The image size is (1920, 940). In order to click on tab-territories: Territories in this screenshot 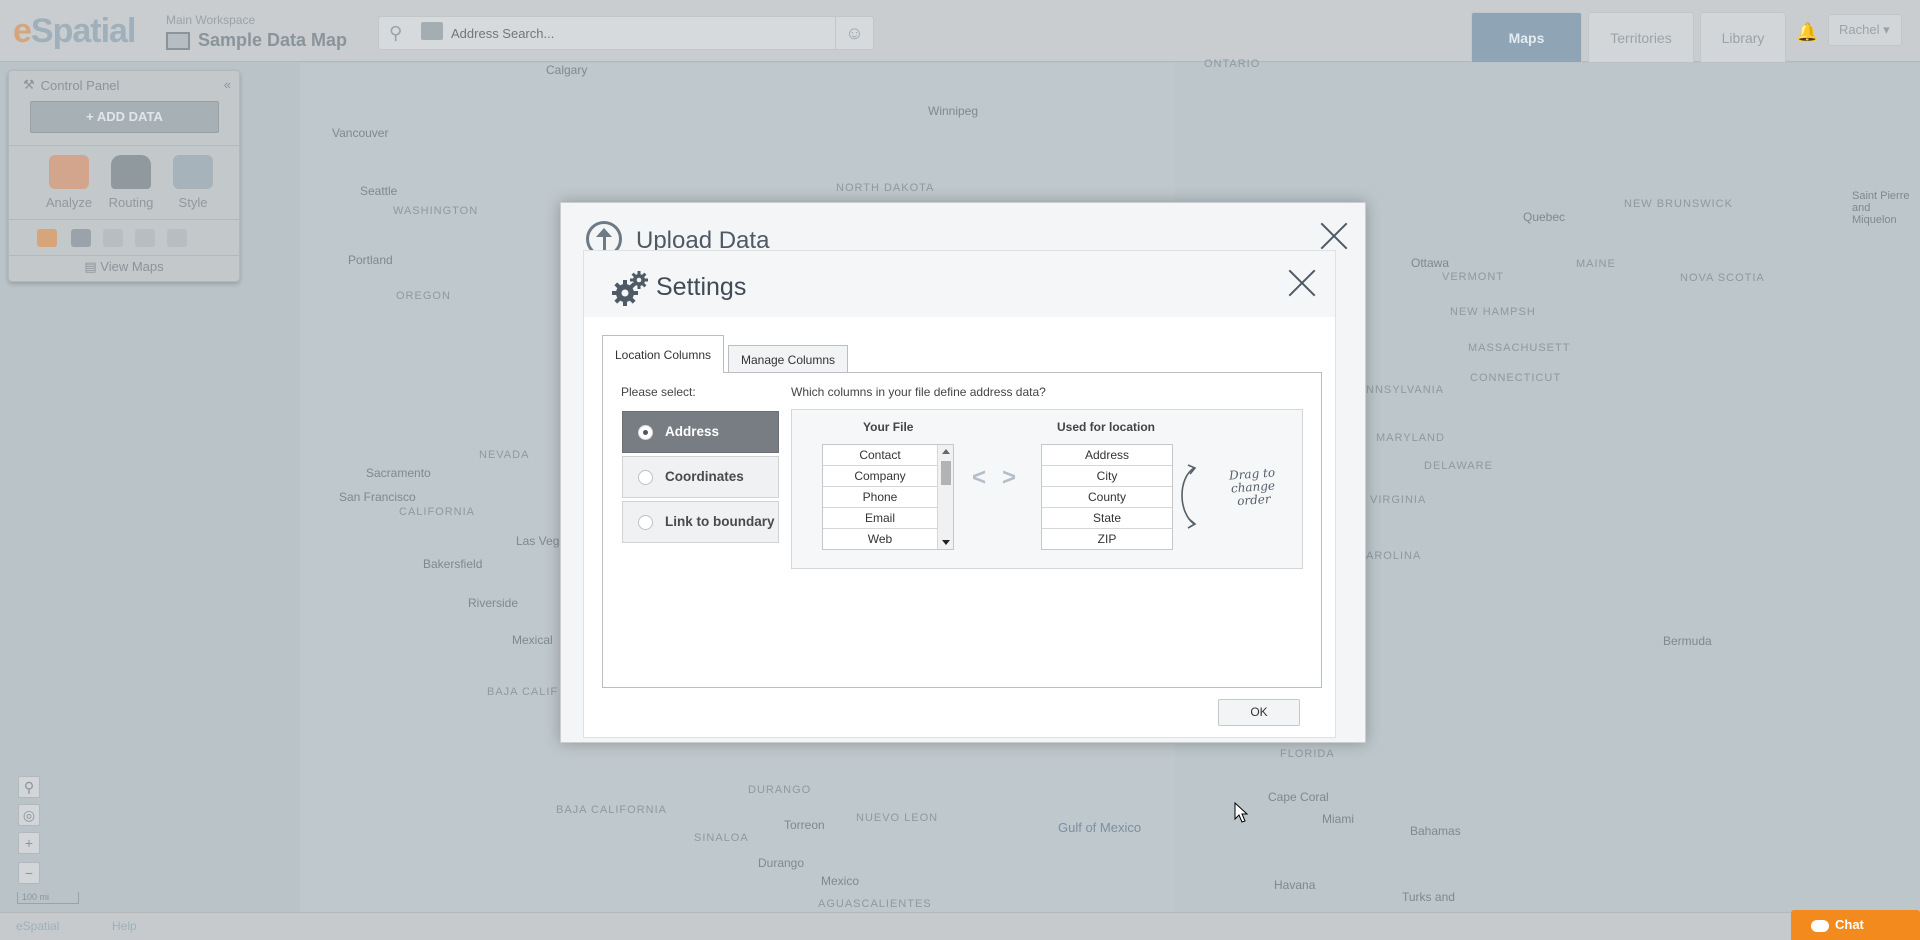, I will do `click(1641, 37)`.